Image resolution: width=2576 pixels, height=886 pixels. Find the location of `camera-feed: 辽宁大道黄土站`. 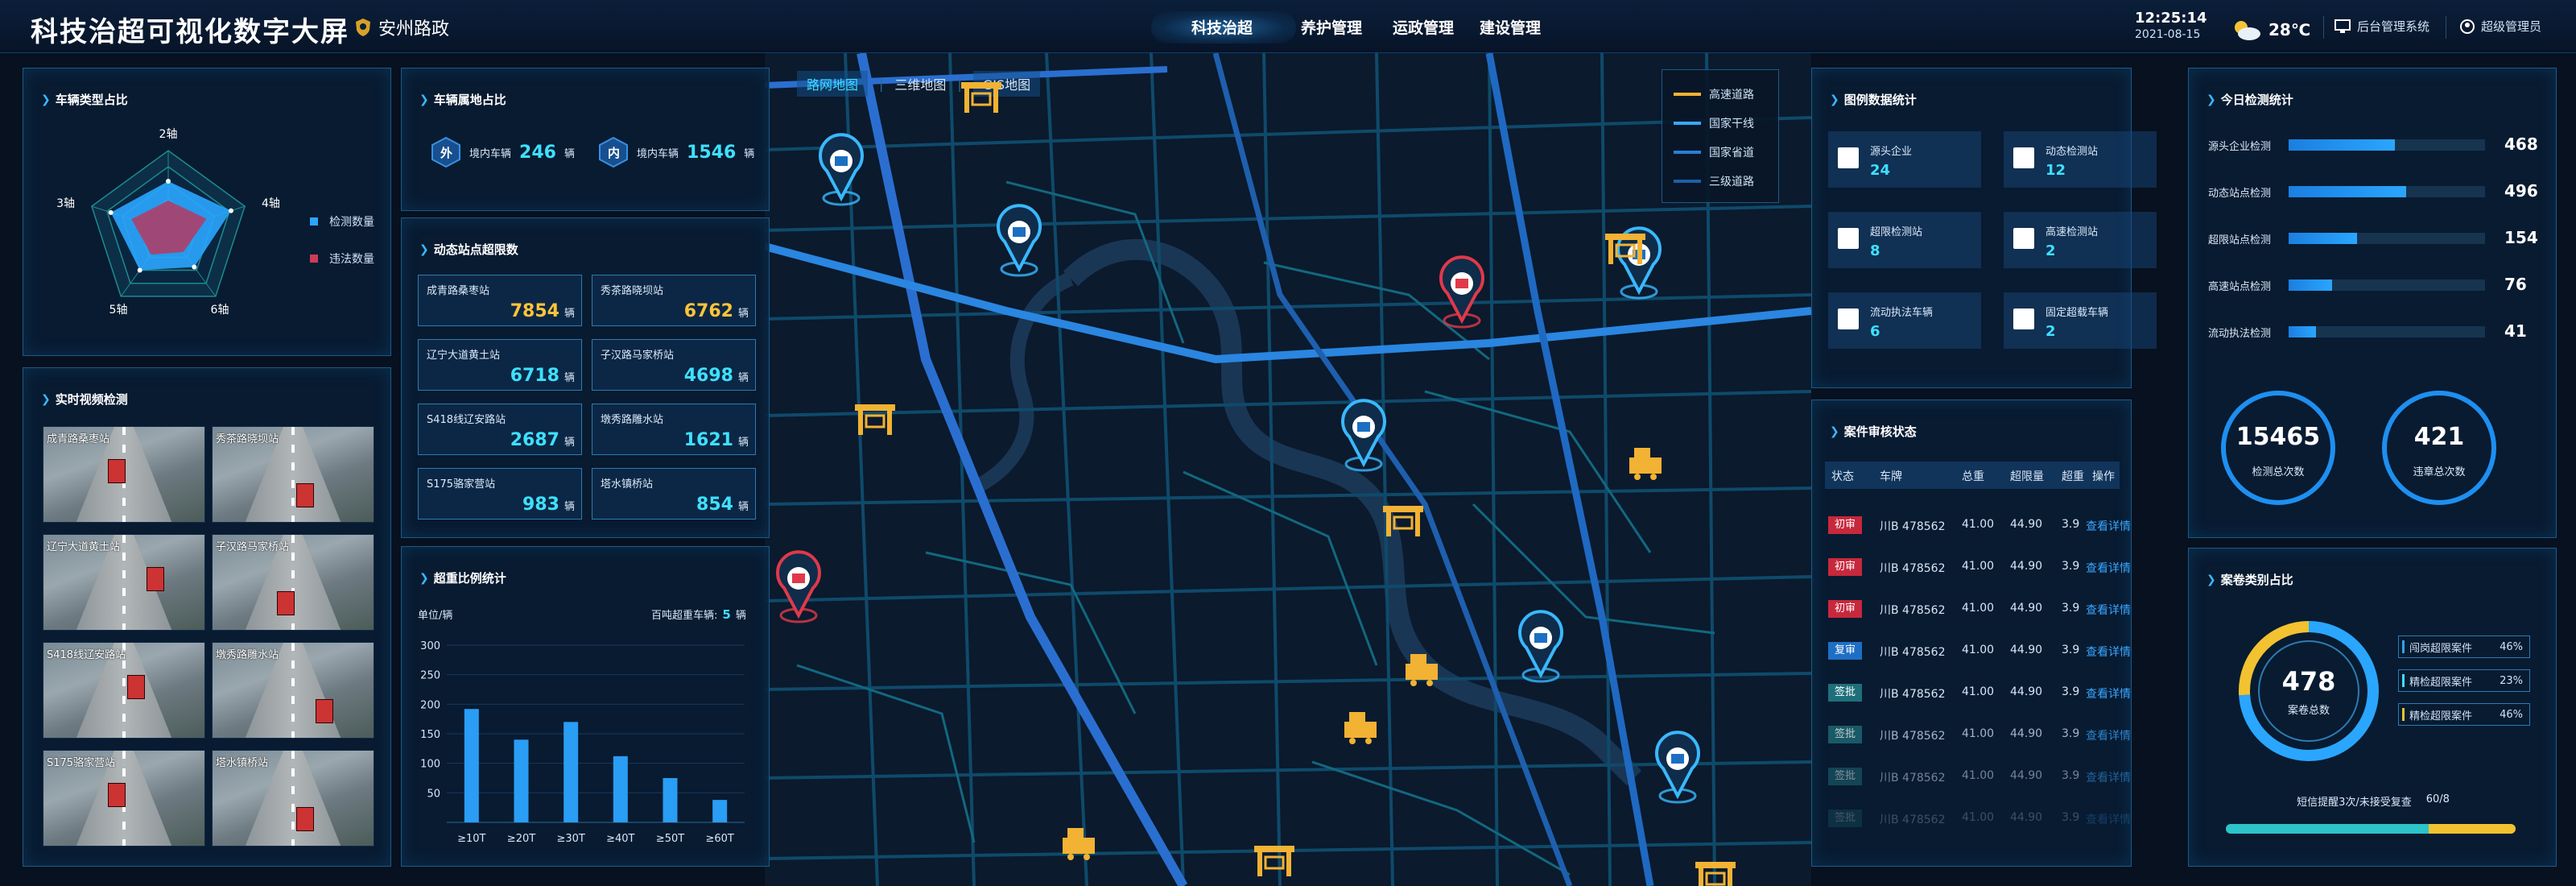

camera-feed: 辽宁大道黄土站 is located at coordinates (124, 582).